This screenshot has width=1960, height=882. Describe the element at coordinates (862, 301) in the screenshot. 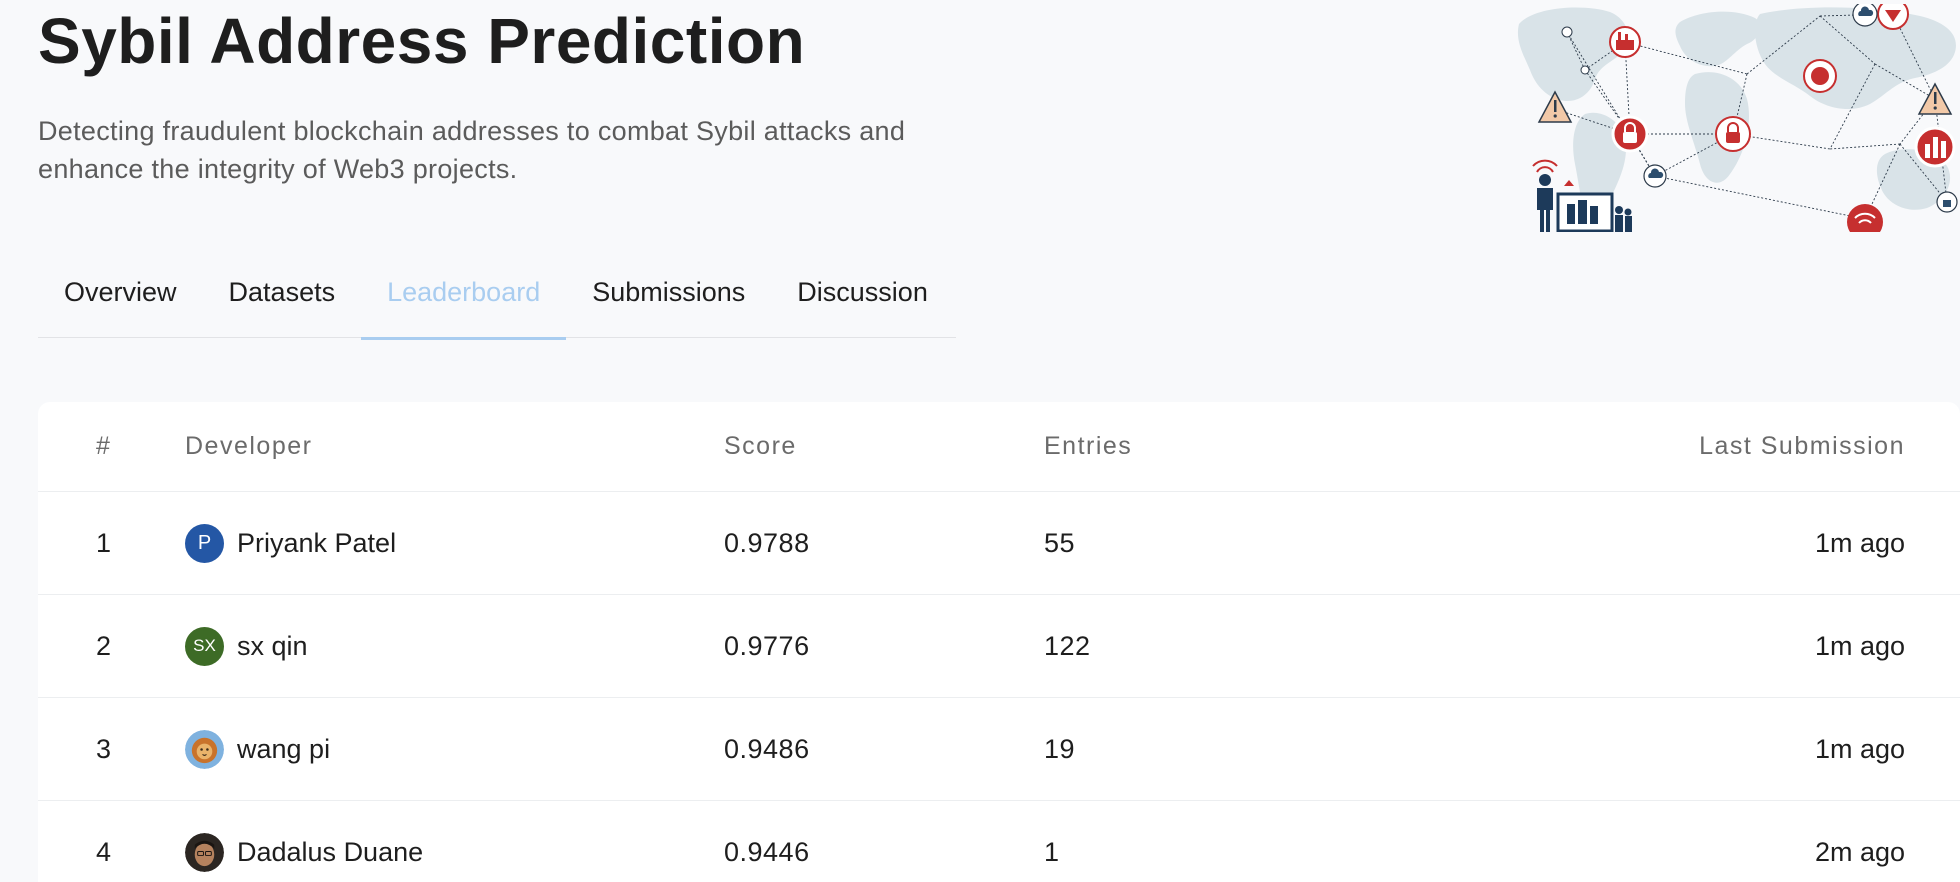

I see `tab-discussion: Discussion` at that location.